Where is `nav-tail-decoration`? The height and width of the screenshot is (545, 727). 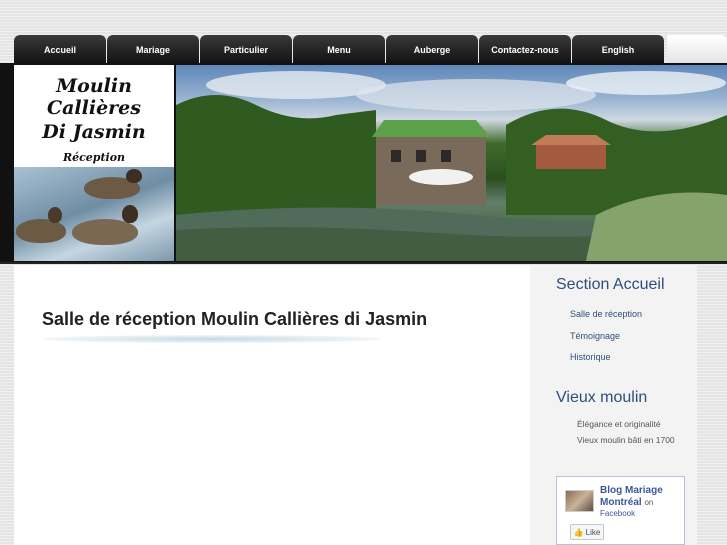 nav-tail-decoration is located at coordinates (697, 49).